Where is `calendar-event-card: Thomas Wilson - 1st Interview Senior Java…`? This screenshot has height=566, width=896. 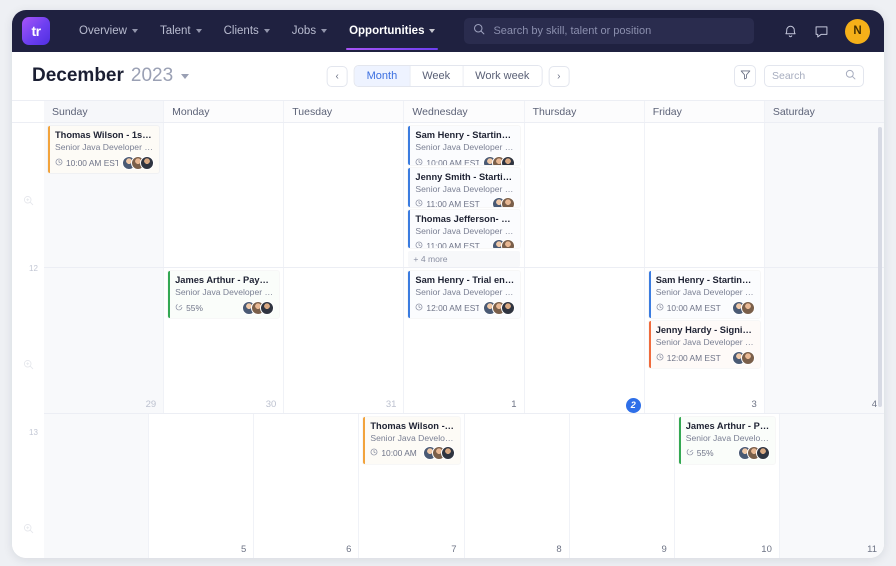 calendar-event-card: Thomas Wilson - 1st Interview Senior Java… is located at coordinates (104, 149).